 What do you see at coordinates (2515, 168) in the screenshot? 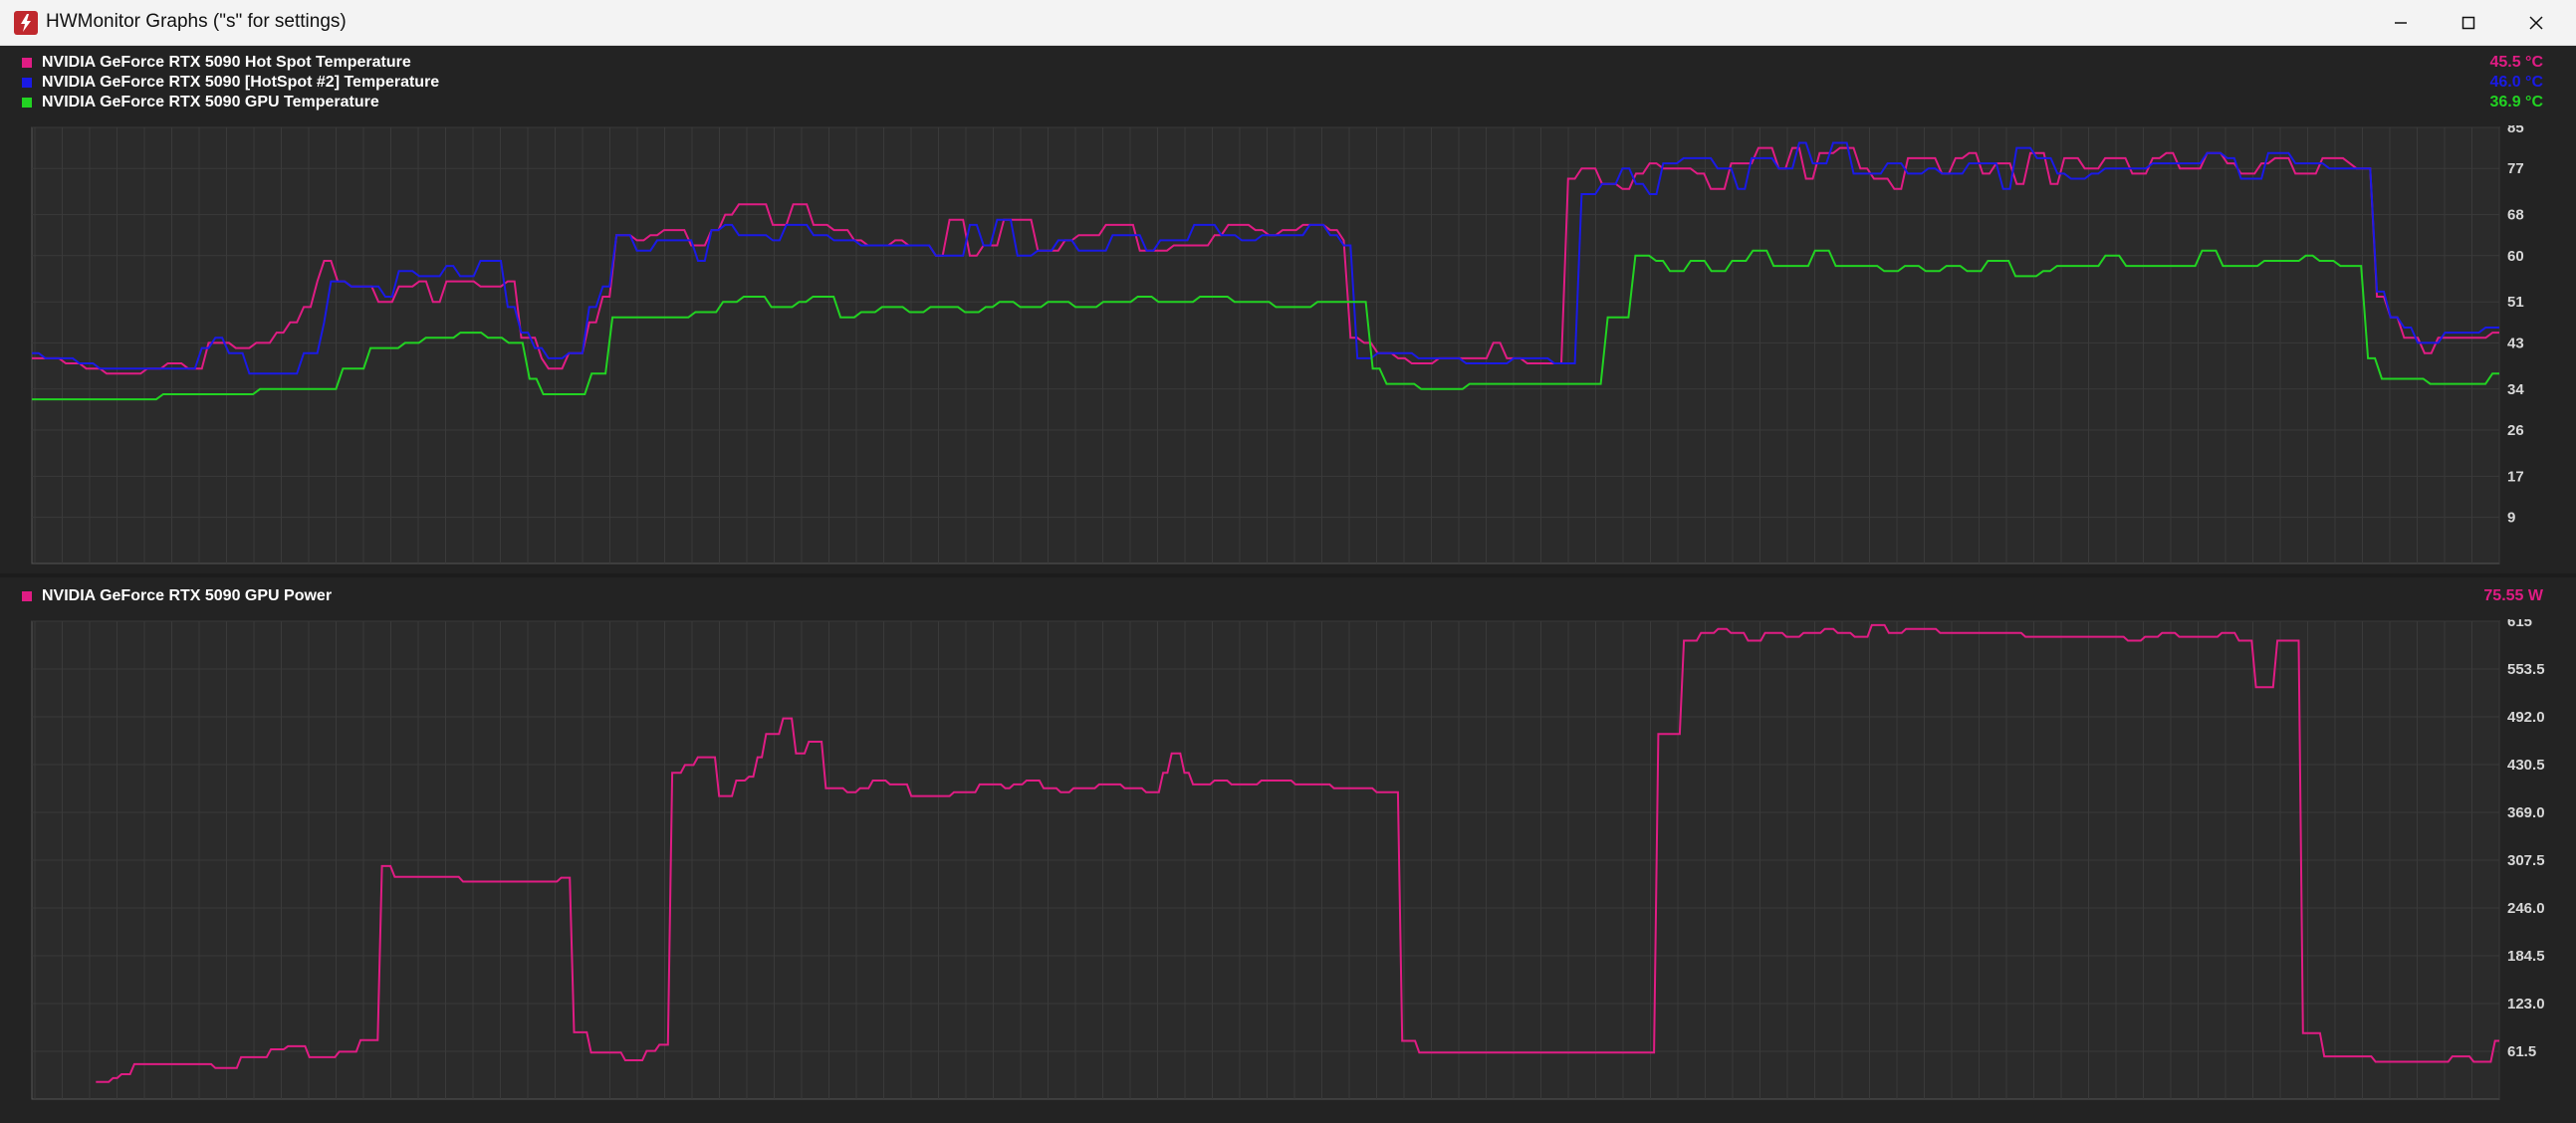
I see `y-tick-label: 77` at bounding box center [2515, 168].